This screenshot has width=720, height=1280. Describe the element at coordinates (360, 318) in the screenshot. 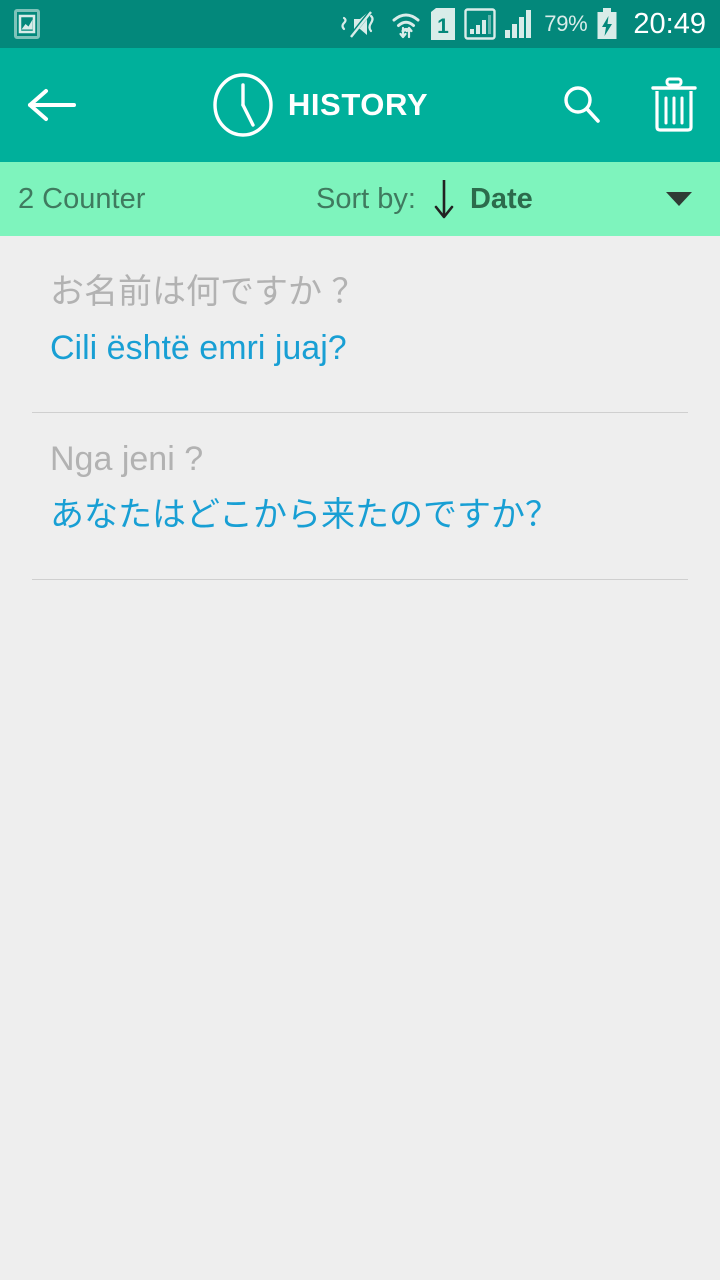

I see `list-item: お名前は何ですか ？ Cili është emri juaj?` at that location.